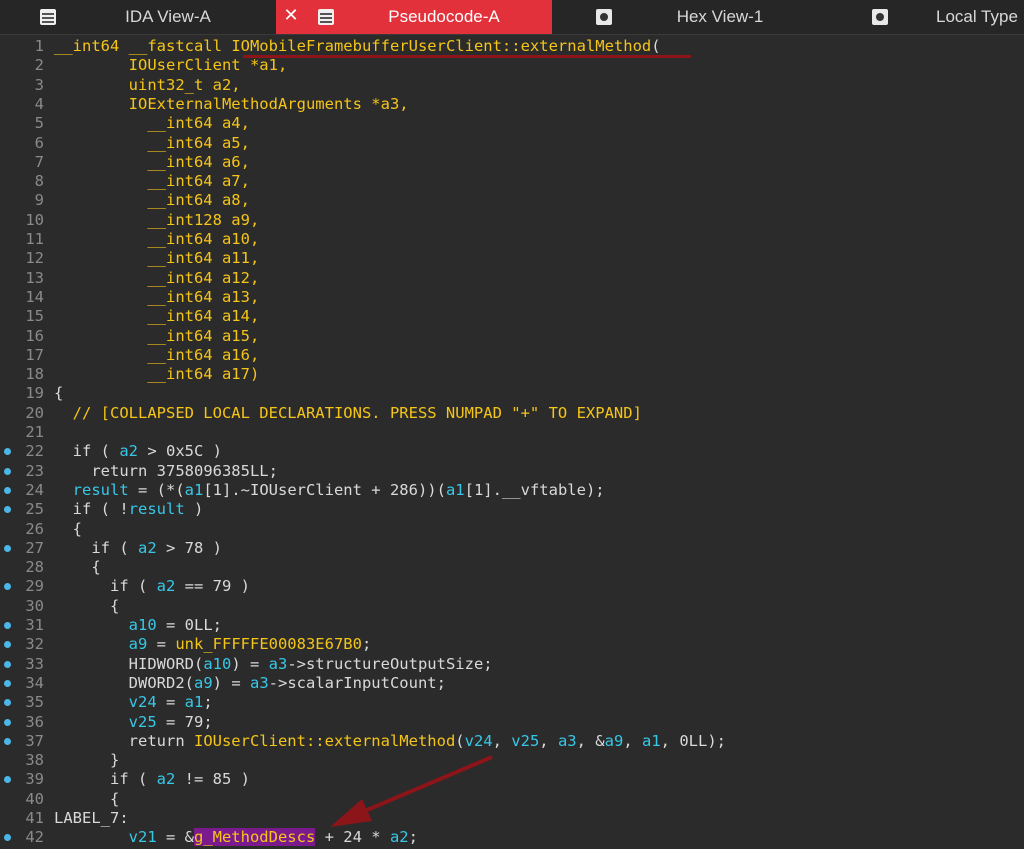 The image size is (1024, 849). Describe the element at coordinates (512, 799) in the screenshot. I see `code-line: 40 {` at that location.